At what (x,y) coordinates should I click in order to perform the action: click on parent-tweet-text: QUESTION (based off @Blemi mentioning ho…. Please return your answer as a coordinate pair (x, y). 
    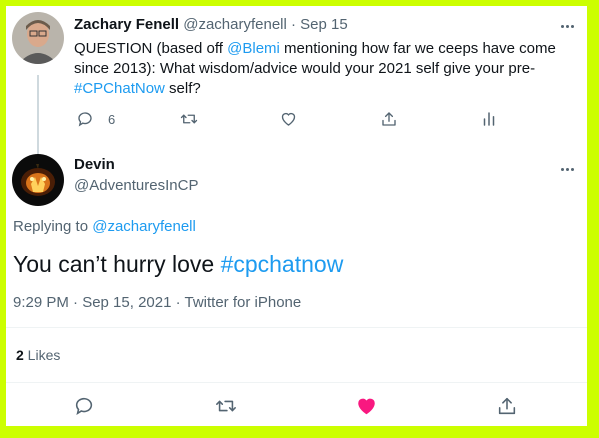
    Looking at the image, I should click on (315, 68).